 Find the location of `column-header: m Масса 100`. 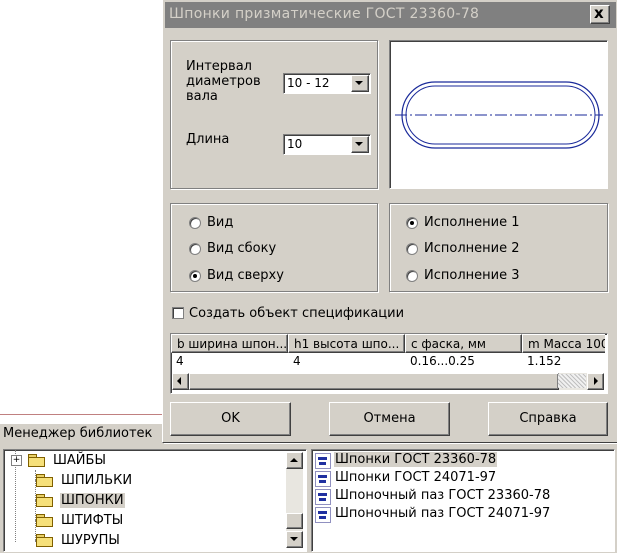

column-header: m Масса 100 is located at coordinates (563, 343).